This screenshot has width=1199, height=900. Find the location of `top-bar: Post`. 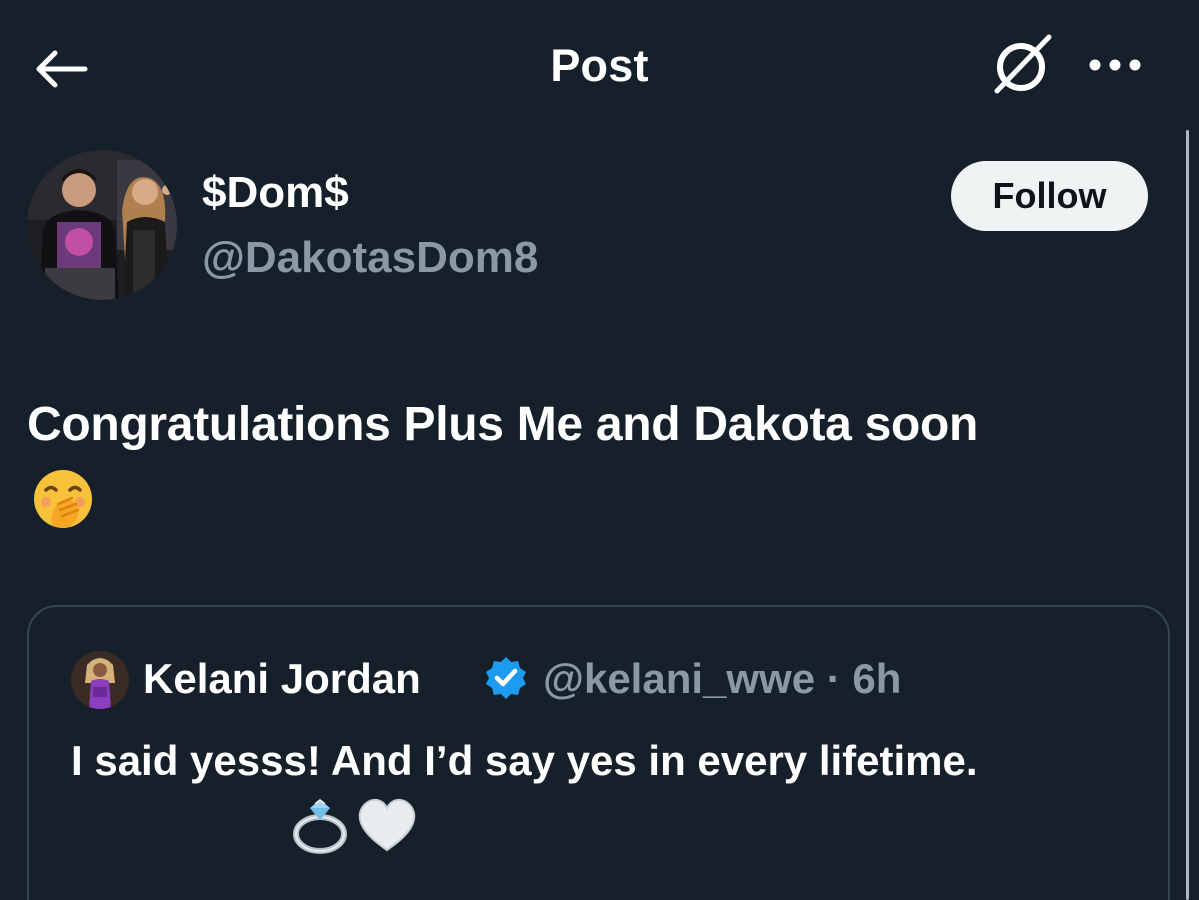

top-bar: Post is located at coordinates (599, 65).